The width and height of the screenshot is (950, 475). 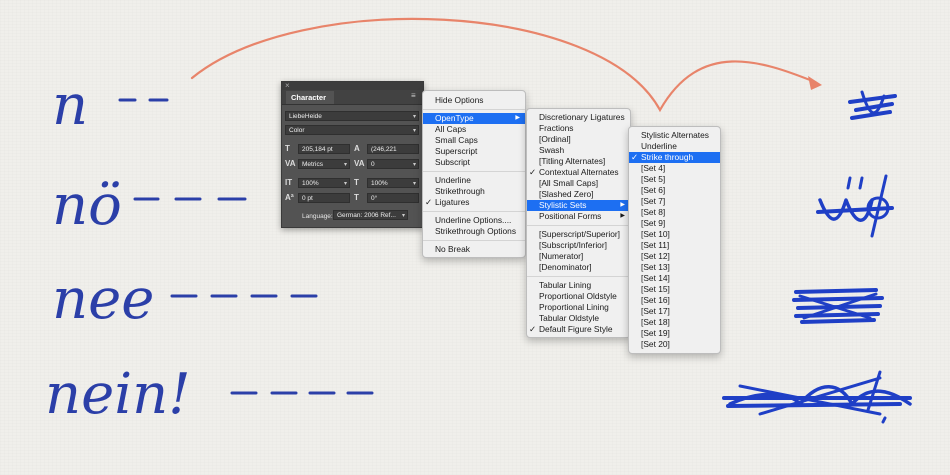 What do you see at coordinates (578, 205) in the screenshot?
I see `menu-item-stylistic-sets: Stylistic Sets ▶` at bounding box center [578, 205].